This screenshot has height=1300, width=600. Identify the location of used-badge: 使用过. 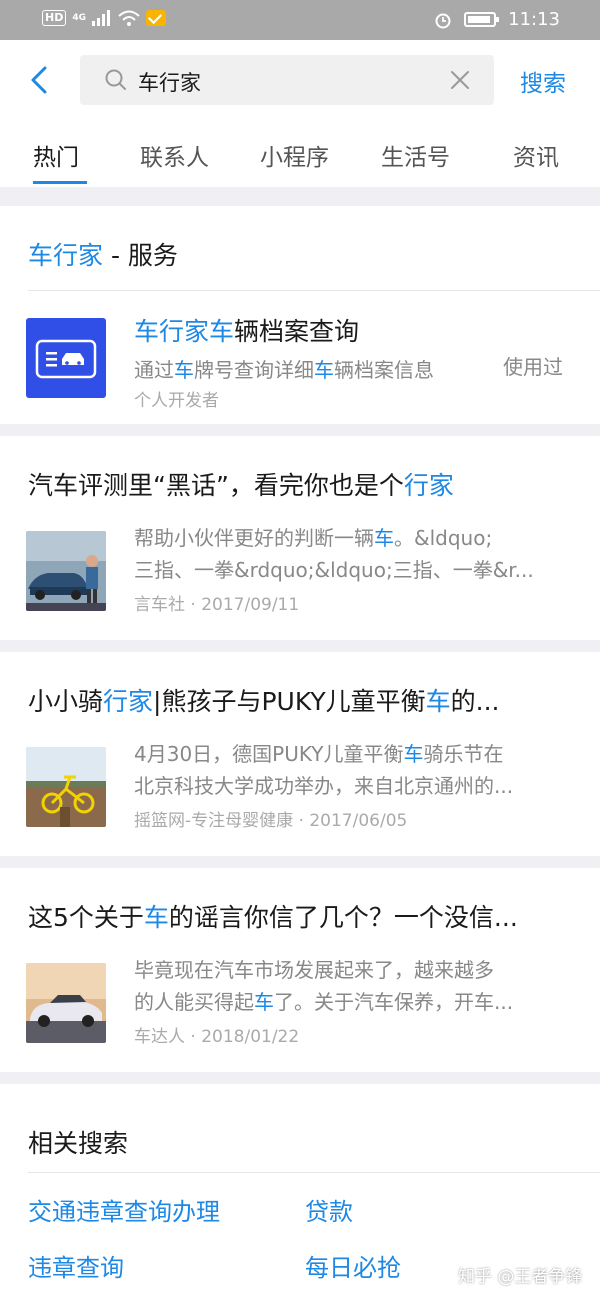
(533, 367).